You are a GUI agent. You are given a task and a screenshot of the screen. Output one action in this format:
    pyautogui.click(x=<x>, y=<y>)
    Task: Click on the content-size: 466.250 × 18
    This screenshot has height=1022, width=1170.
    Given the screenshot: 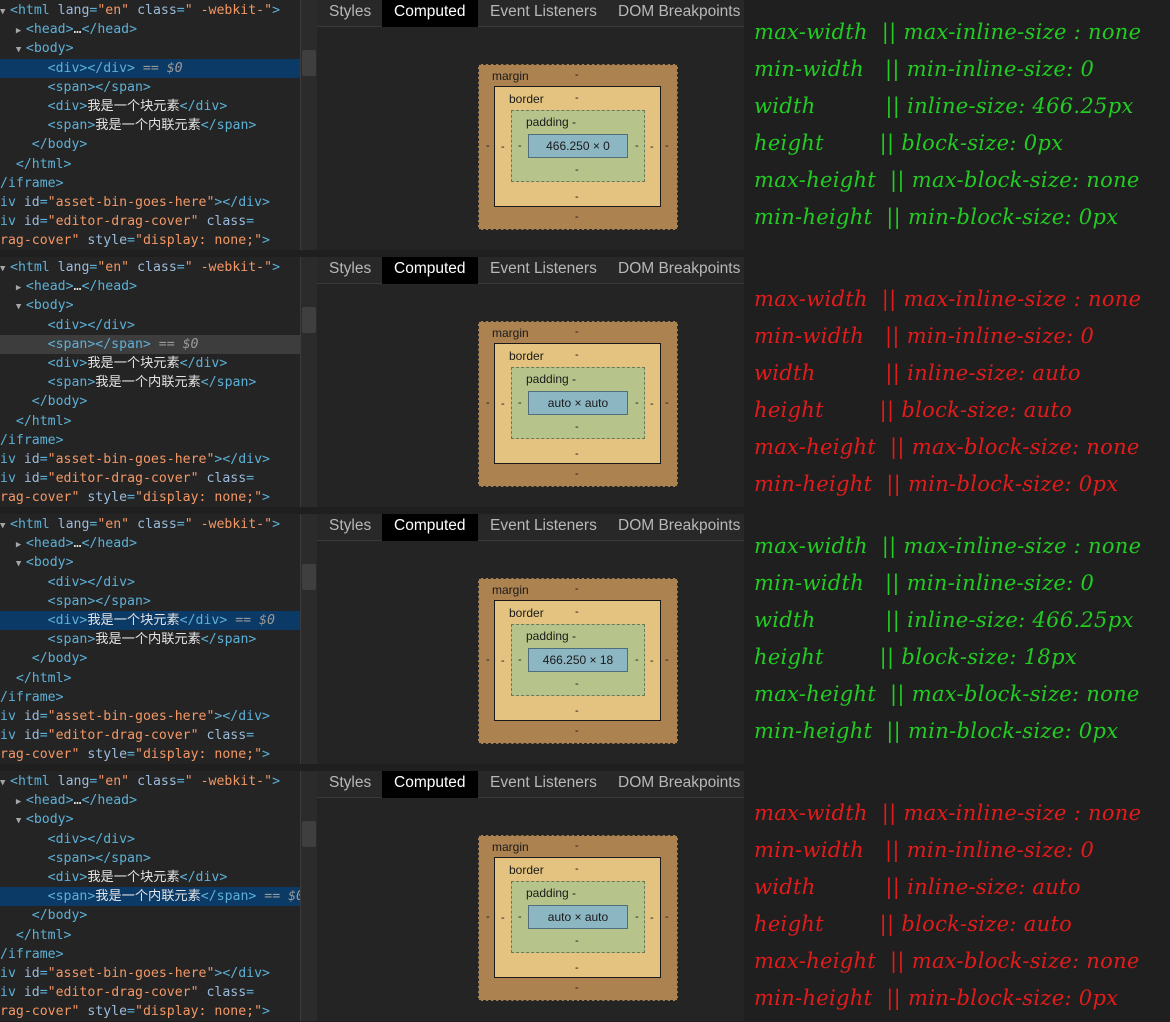 What is the action you would take?
    pyautogui.click(x=578, y=660)
    